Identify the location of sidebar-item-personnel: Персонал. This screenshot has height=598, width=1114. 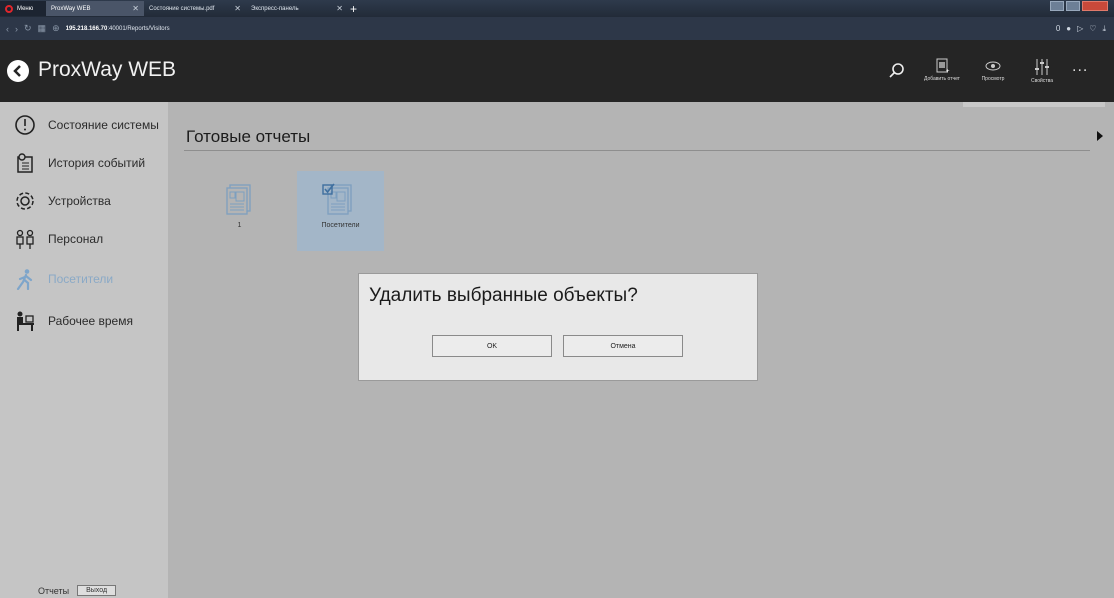
(58, 239).